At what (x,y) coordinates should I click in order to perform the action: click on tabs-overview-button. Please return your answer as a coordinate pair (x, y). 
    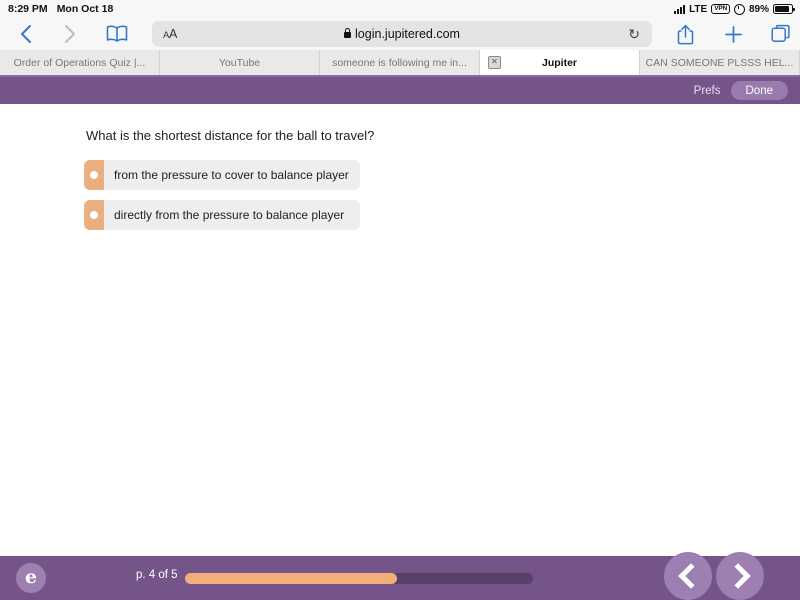
    Looking at the image, I should click on (781, 34).